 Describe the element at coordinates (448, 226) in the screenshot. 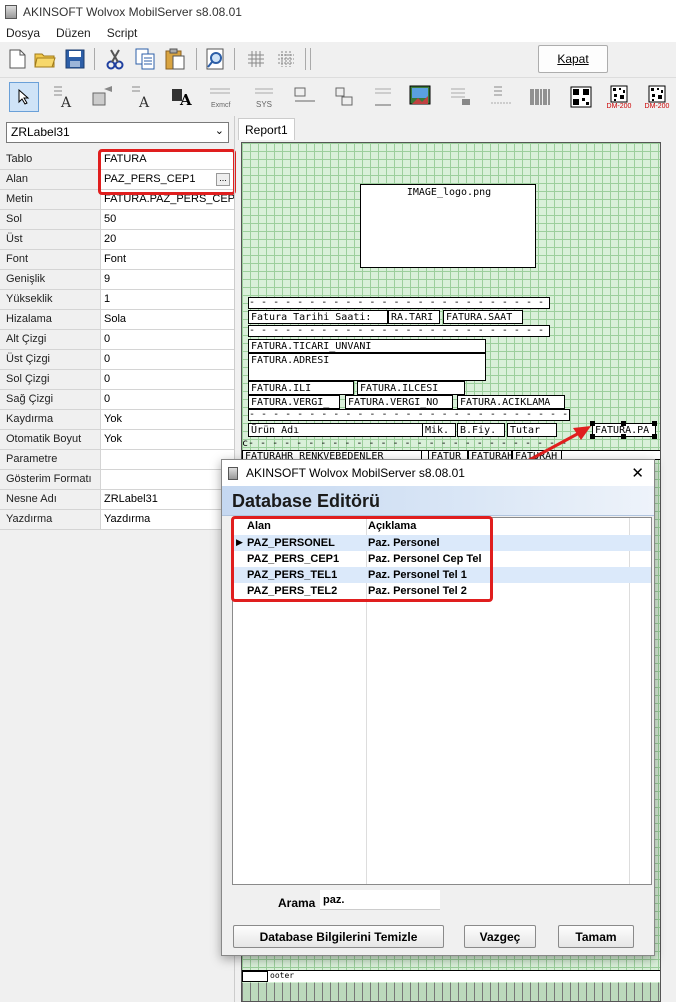

I see `logo-image-field: IMAGE_logo.png` at that location.